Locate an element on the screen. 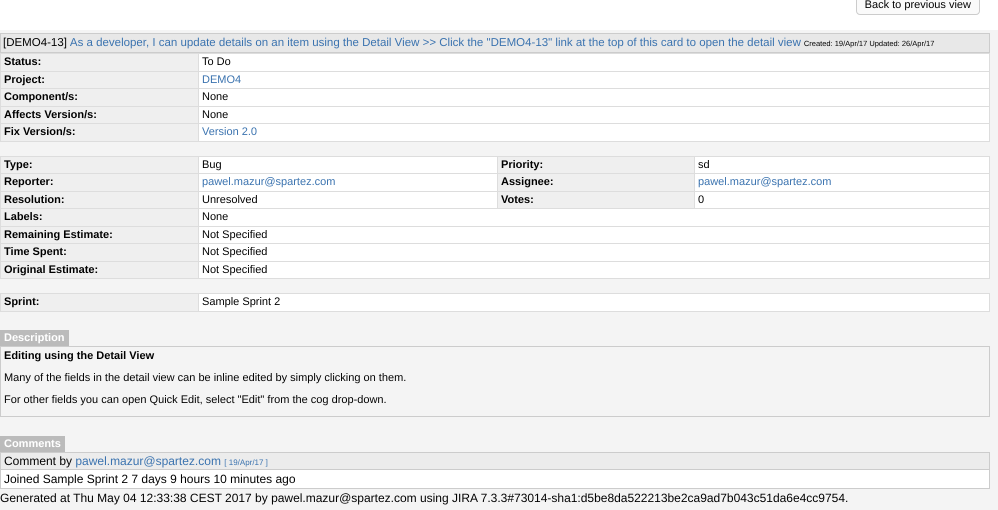 This screenshot has width=998, height=510. field-value: sd is located at coordinates (842, 165).